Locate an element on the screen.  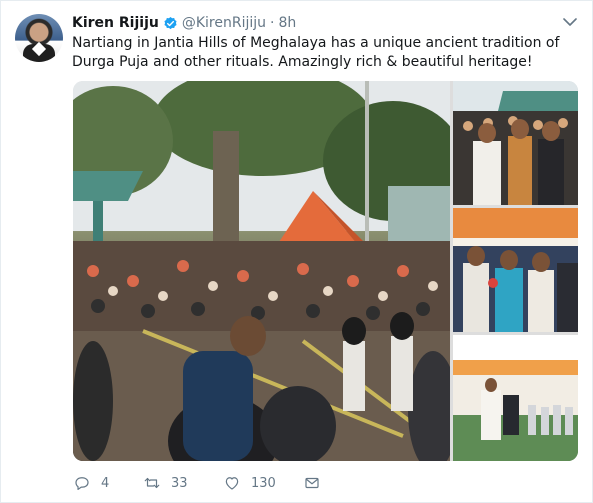
chevron-down-icon is located at coordinates (570, 22).